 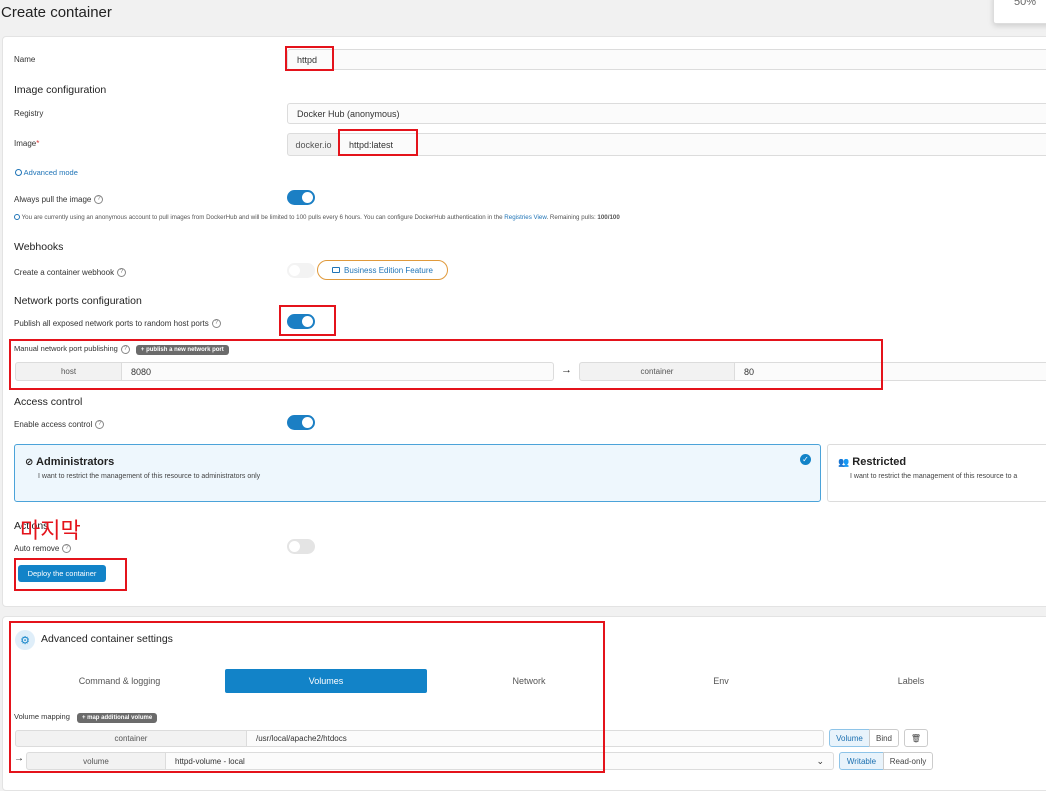 I want to click on volume-type-bind-button: Bind, so click(x=884, y=738).